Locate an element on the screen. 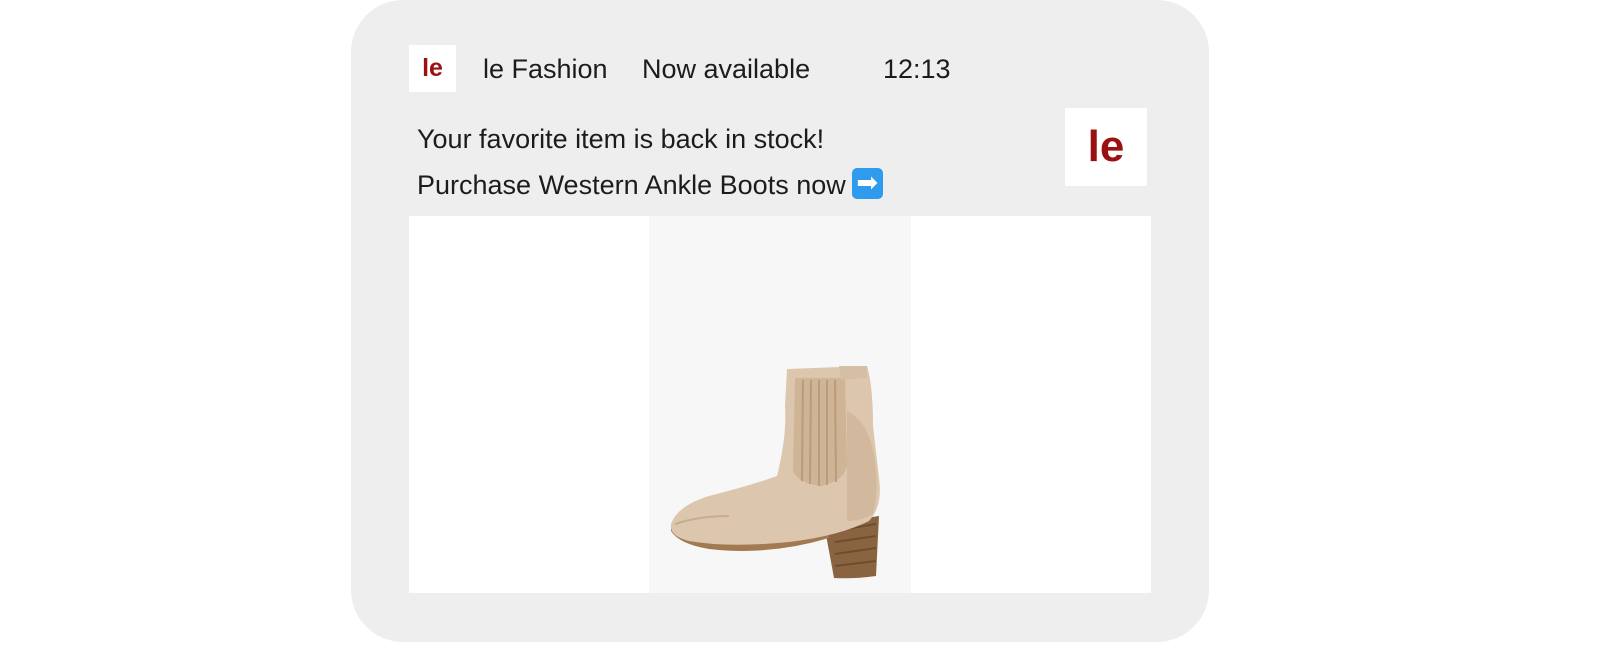 The height and width of the screenshot is (646, 1600). product-image-backdrop is located at coordinates (780, 404).